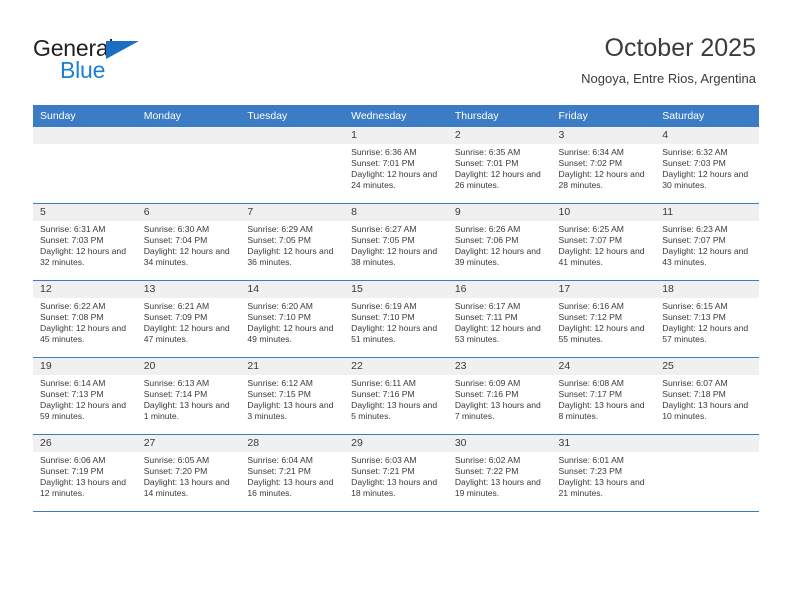 Image resolution: width=792 pixels, height=612 pixels. I want to click on day-number: 30, so click(499, 443).